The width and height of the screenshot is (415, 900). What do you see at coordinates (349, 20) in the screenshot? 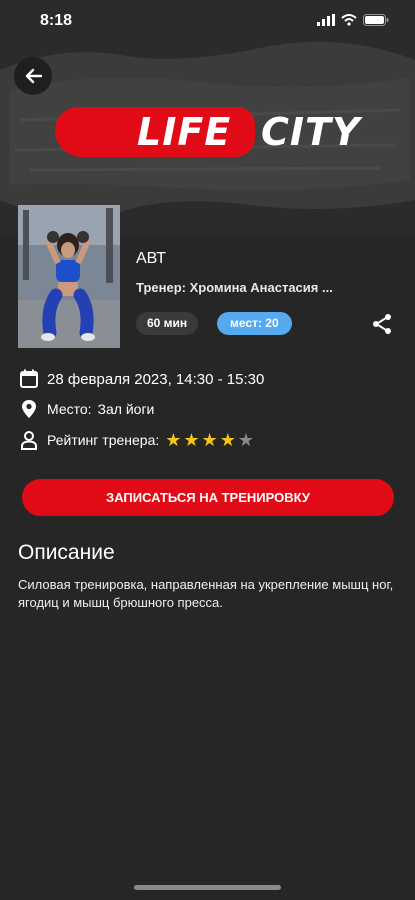
I see `wifi-icon` at bounding box center [349, 20].